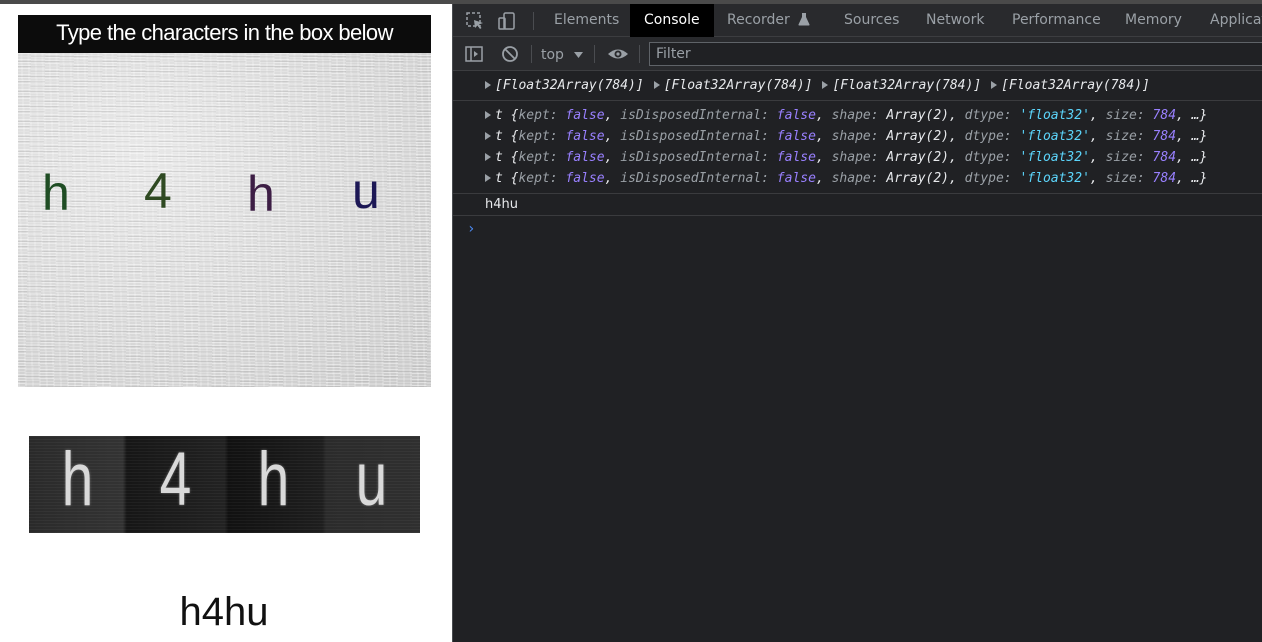  What do you see at coordinates (955, 54) in the screenshot?
I see `console-filter-input` at bounding box center [955, 54].